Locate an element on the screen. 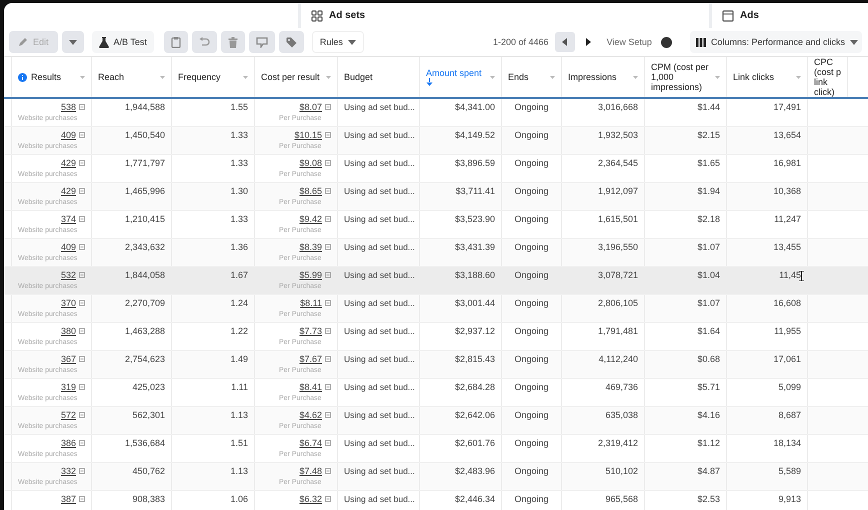 The height and width of the screenshot is (510, 868). table-cell: 8,687 is located at coordinates (789, 415).